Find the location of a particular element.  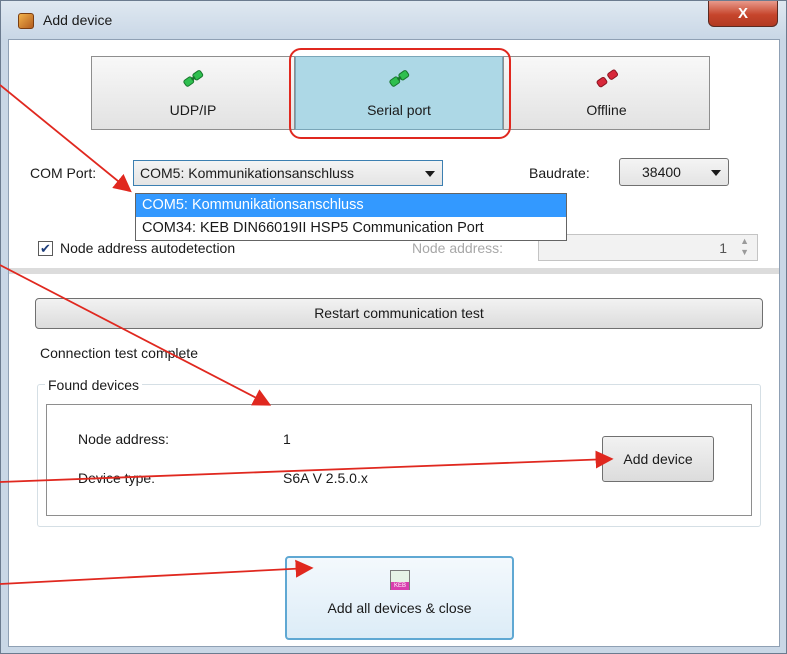

device-node-address-value: 1 is located at coordinates (287, 439).